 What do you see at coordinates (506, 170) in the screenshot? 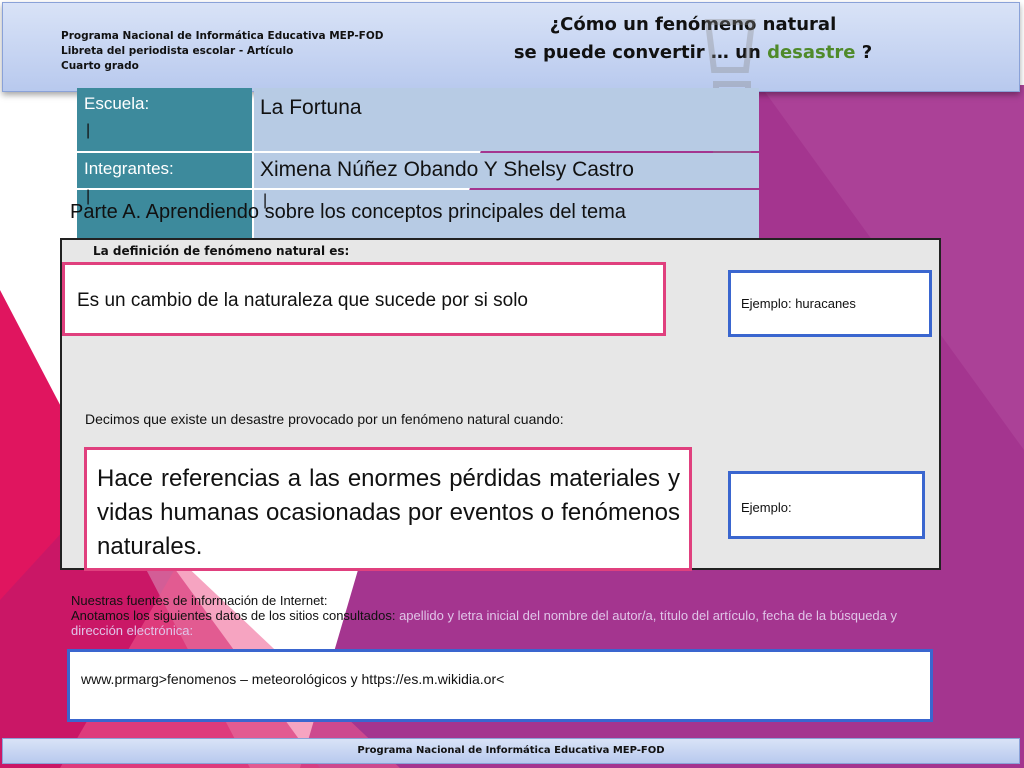
I see `members-value: Ximena Núñez Obando Y Shelsy Castro` at bounding box center [506, 170].